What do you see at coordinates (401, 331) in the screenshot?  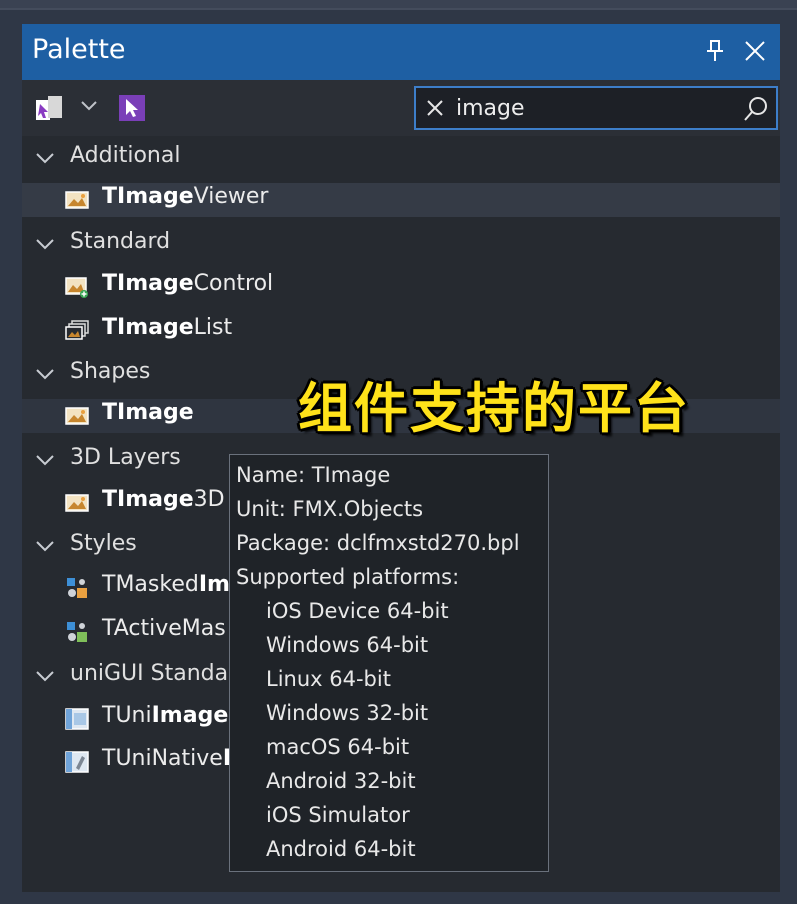 I see `palette-item-timagelist: TImageList` at bounding box center [401, 331].